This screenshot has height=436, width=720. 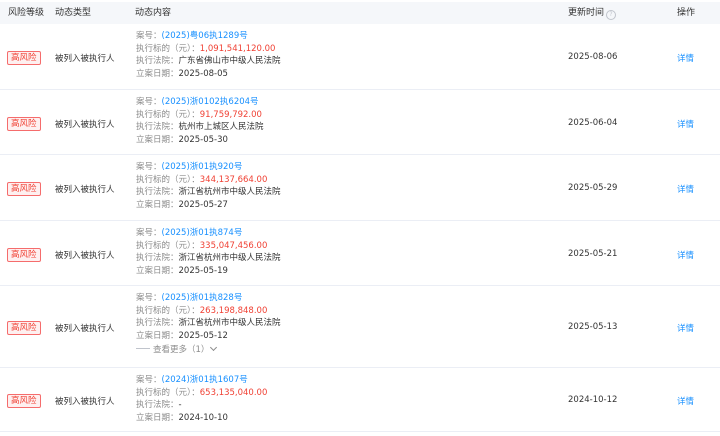 What do you see at coordinates (203, 73) in the screenshot?
I see `filing-date-value: 2025-08-05` at bounding box center [203, 73].